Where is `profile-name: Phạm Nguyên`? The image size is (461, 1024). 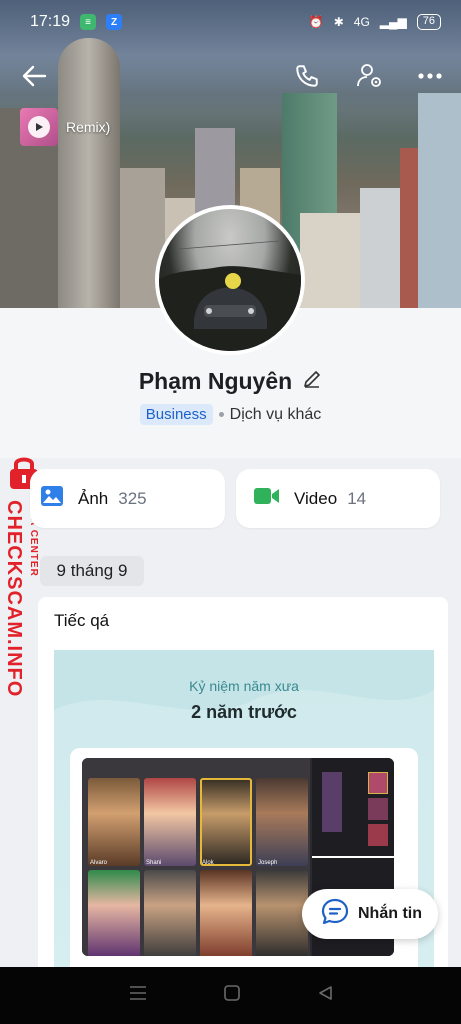 profile-name: Phạm Nguyên is located at coordinates (215, 381).